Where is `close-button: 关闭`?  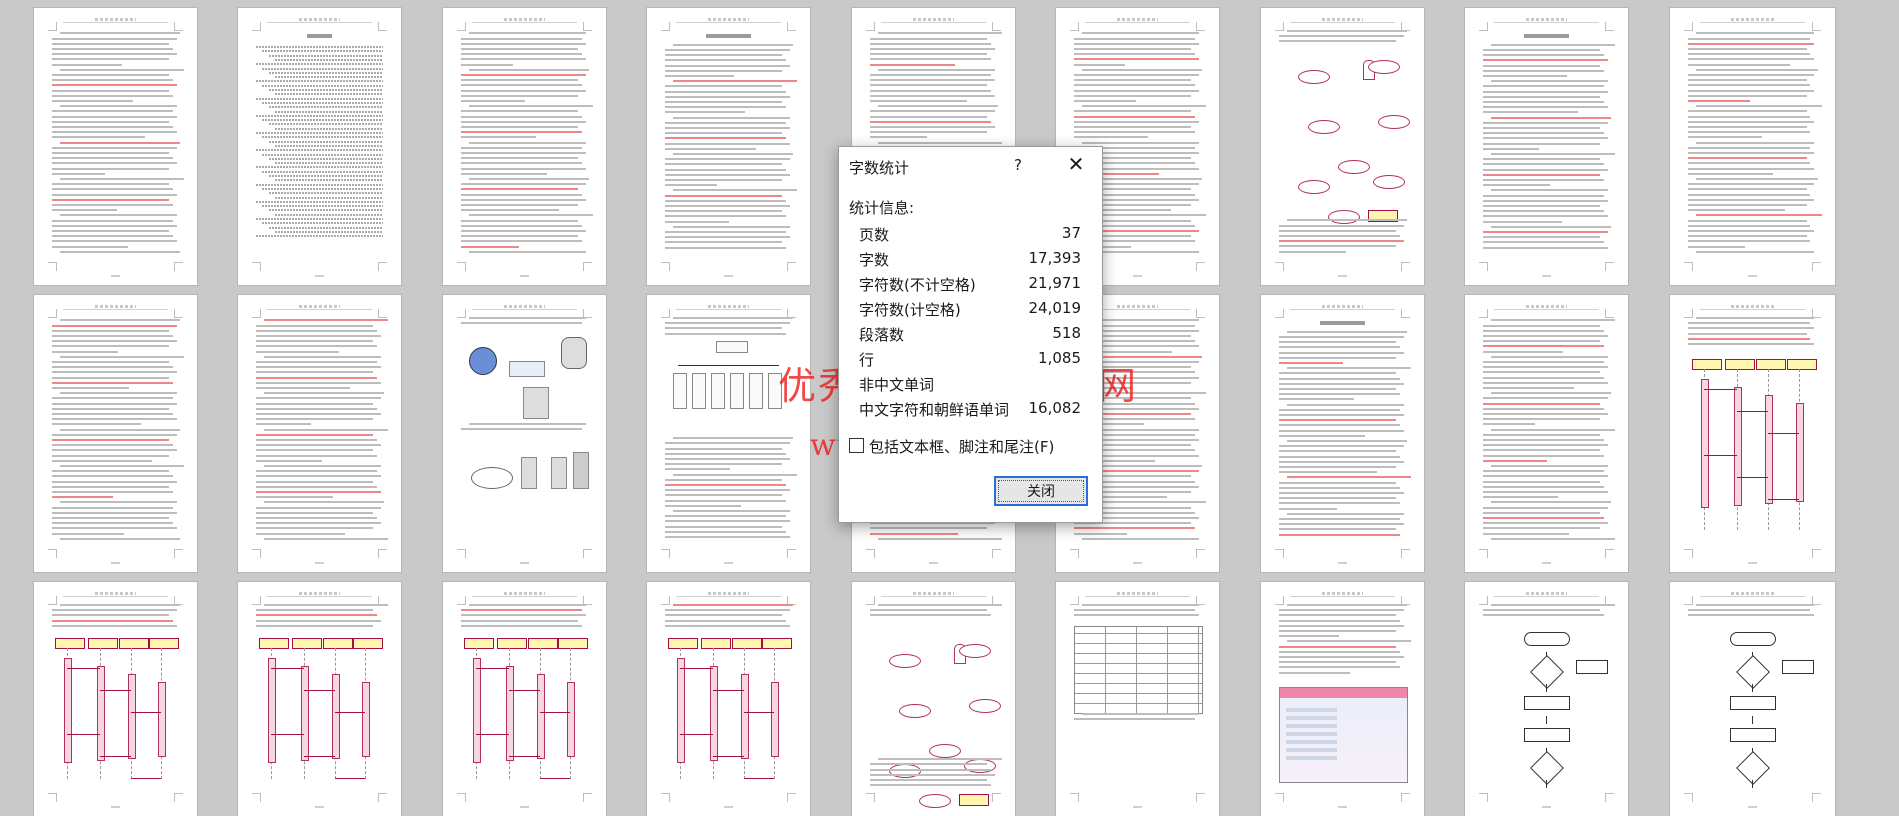
close-button: 关闭 is located at coordinates (1041, 491).